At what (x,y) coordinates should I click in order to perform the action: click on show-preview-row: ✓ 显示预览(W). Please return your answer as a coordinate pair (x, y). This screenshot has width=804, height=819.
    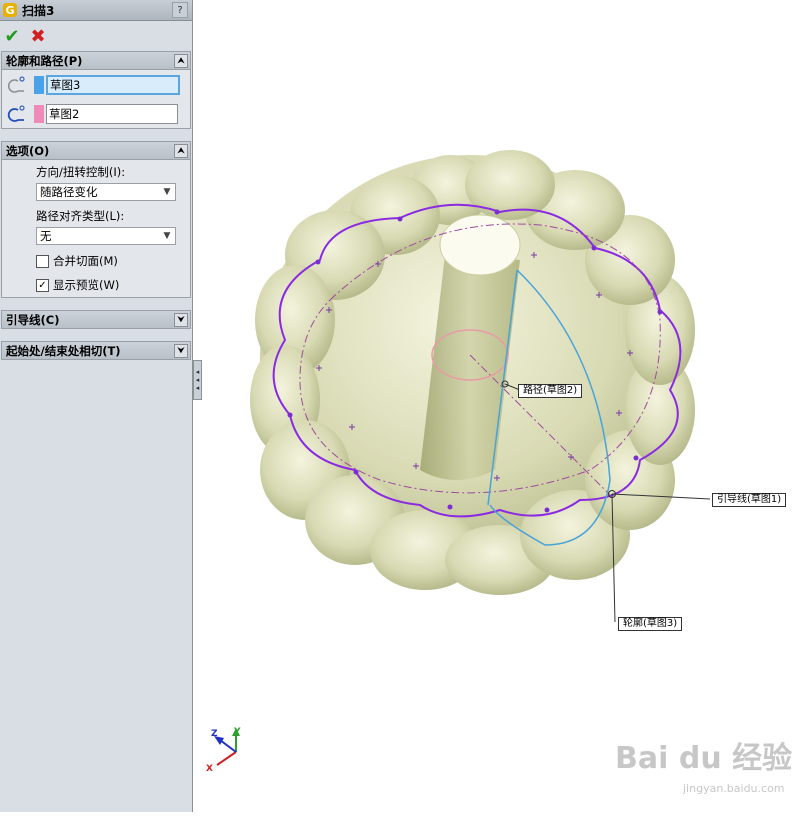
    Looking at the image, I should click on (96, 285).